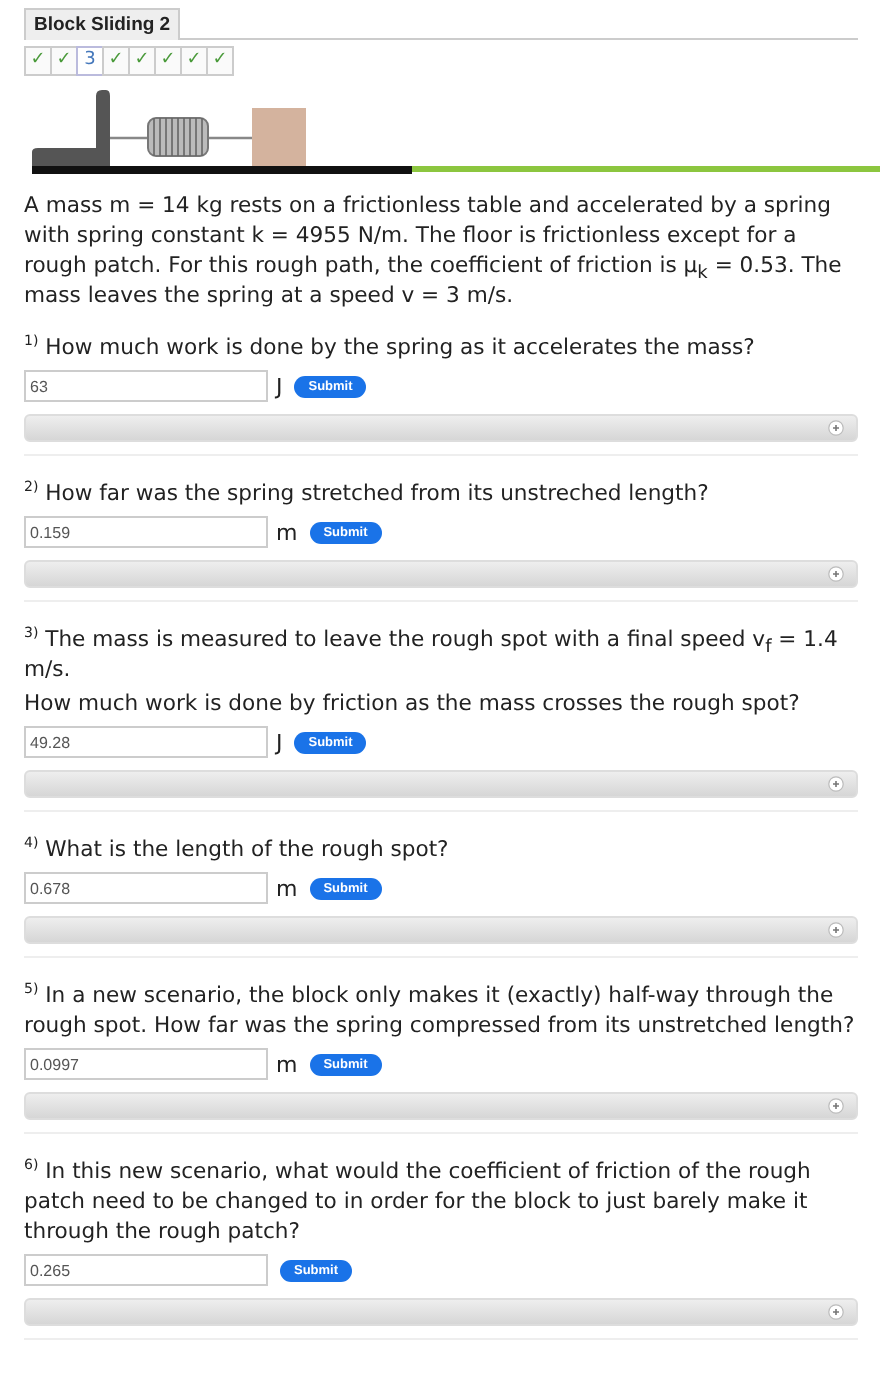 This screenshot has width=882, height=1400. What do you see at coordinates (440, 1010) in the screenshot?
I see `question-text: $^{5)}$ In a new scenario, the block only makes it (exactly) half-way through the rough spot. How far was the spring compressed from its unstretched length?` at bounding box center [440, 1010].